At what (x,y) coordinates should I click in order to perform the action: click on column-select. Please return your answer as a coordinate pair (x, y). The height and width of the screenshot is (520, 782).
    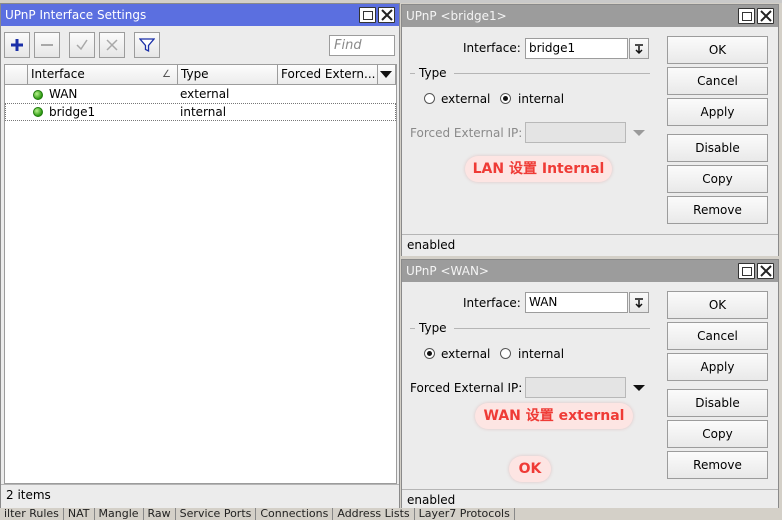
    Looking at the image, I should click on (16, 75).